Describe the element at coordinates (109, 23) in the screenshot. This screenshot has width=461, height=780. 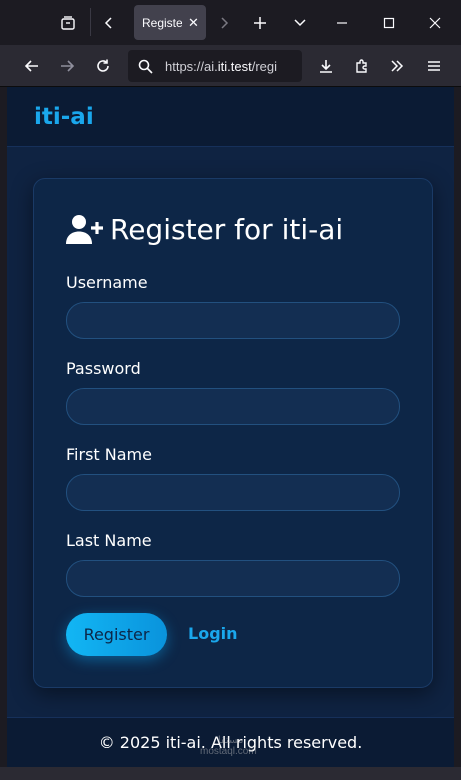
I see `back-tabs-icon` at that location.